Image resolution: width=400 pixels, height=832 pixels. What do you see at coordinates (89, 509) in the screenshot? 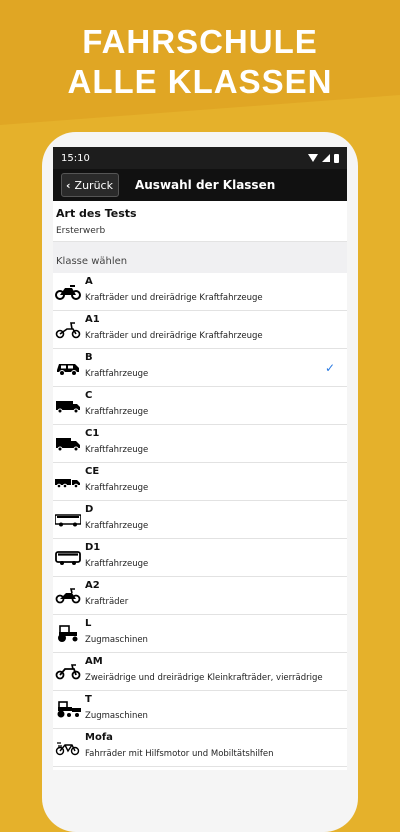
I see `class-code: D` at bounding box center [89, 509].